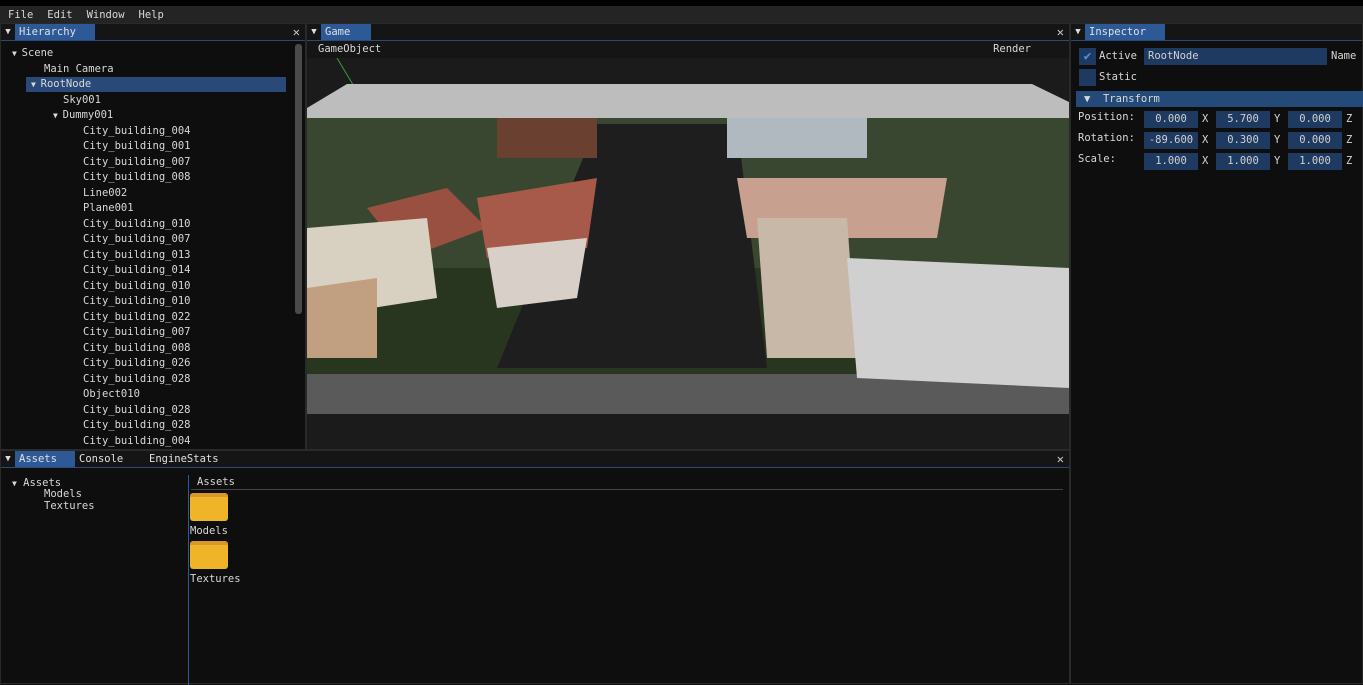 The image size is (1363, 685). What do you see at coordinates (136, 255) in the screenshot?
I see `tree-item: City_building_013` at bounding box center [136, 255].